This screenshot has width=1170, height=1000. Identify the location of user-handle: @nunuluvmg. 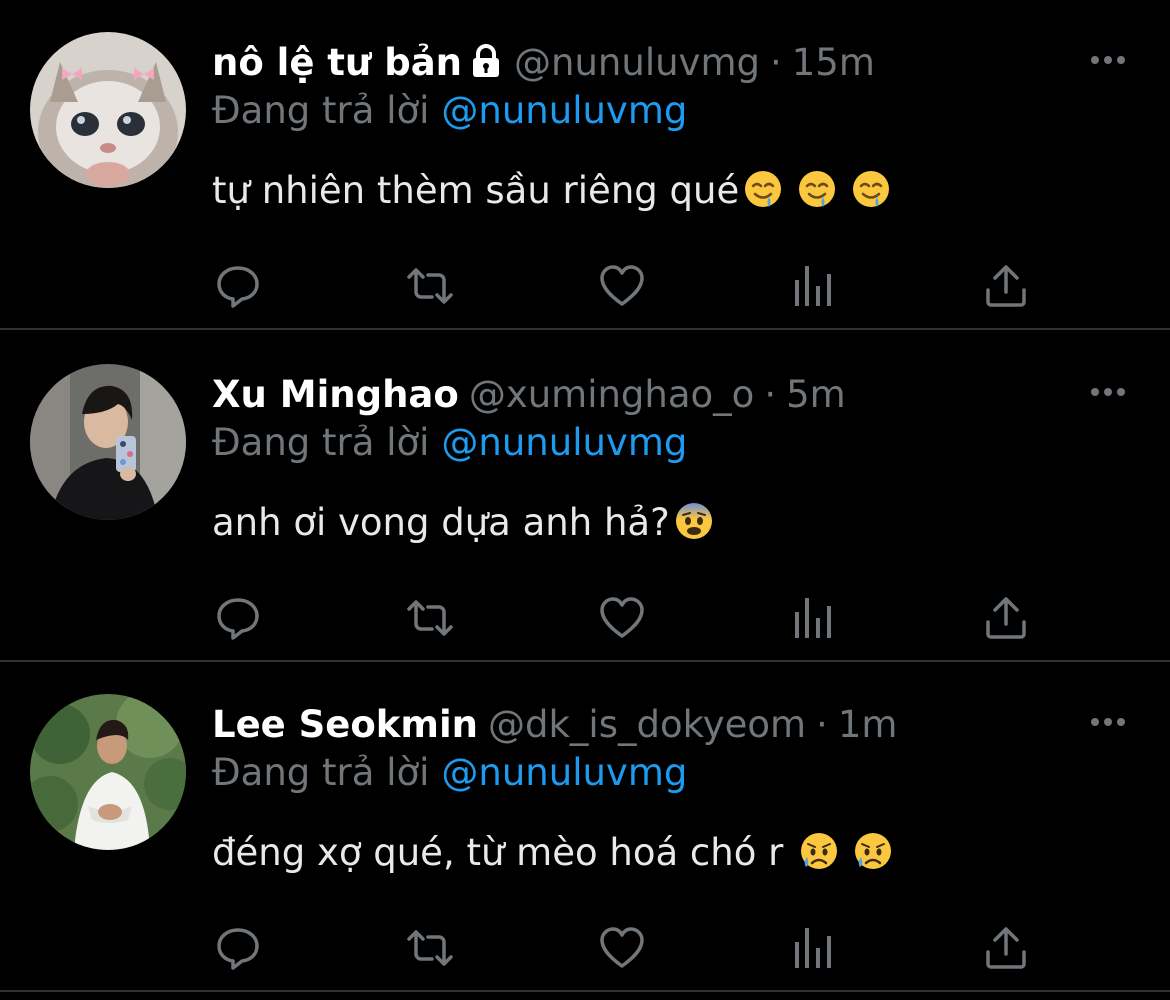
(637, 62).